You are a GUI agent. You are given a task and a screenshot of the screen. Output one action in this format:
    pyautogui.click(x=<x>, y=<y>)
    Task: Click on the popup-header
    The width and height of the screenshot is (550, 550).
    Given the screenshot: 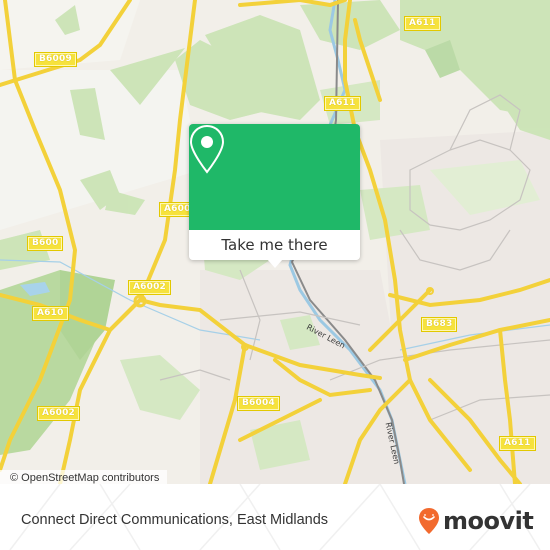 What is the action you would take?
    pyautogui.click(x=274, y=177)
    